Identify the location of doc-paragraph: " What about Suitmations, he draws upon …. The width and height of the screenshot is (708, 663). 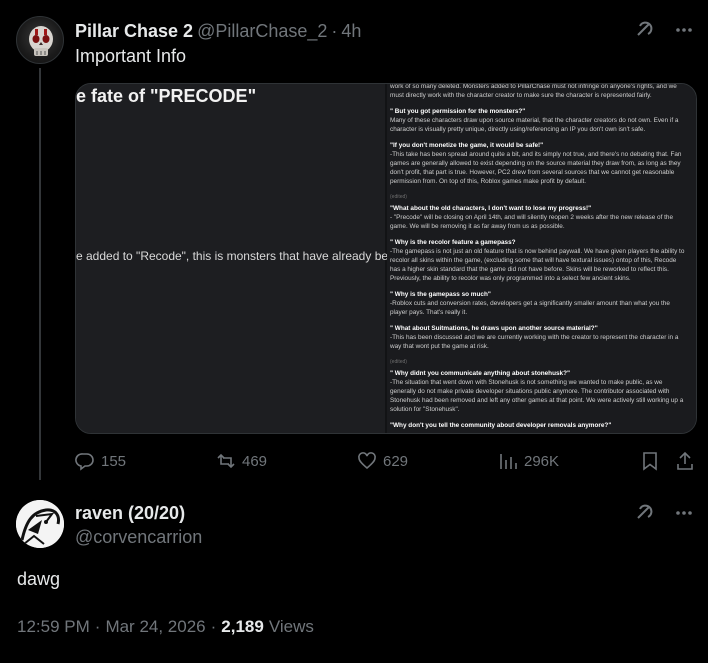
(539, 337).